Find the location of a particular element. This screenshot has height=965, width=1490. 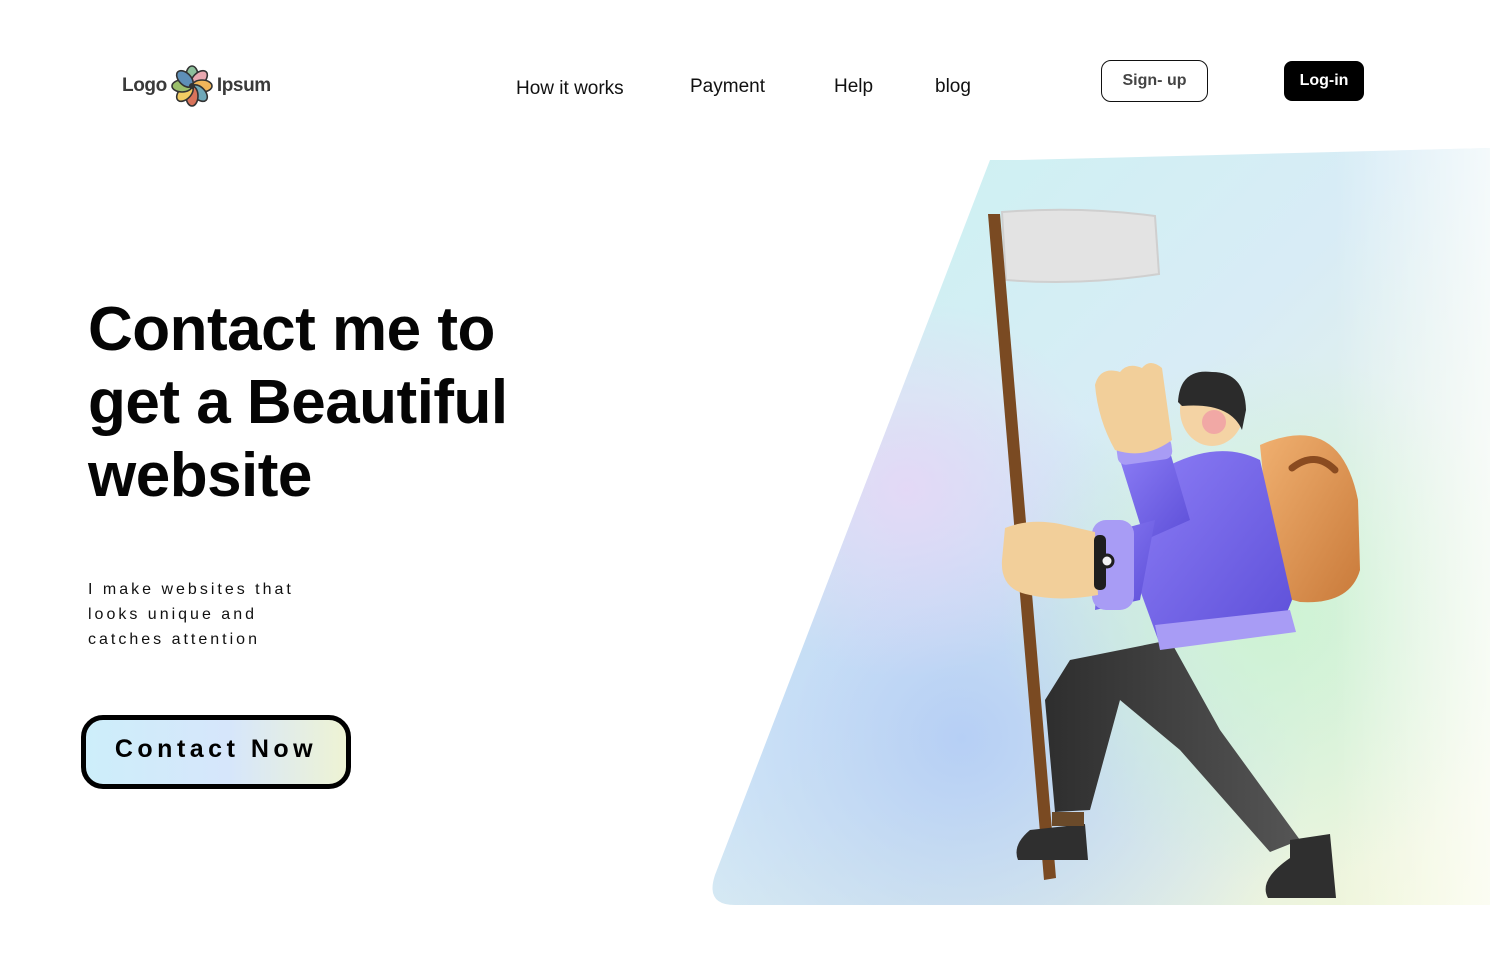

nav-payment: Payment is located at coordinates (727, 87).